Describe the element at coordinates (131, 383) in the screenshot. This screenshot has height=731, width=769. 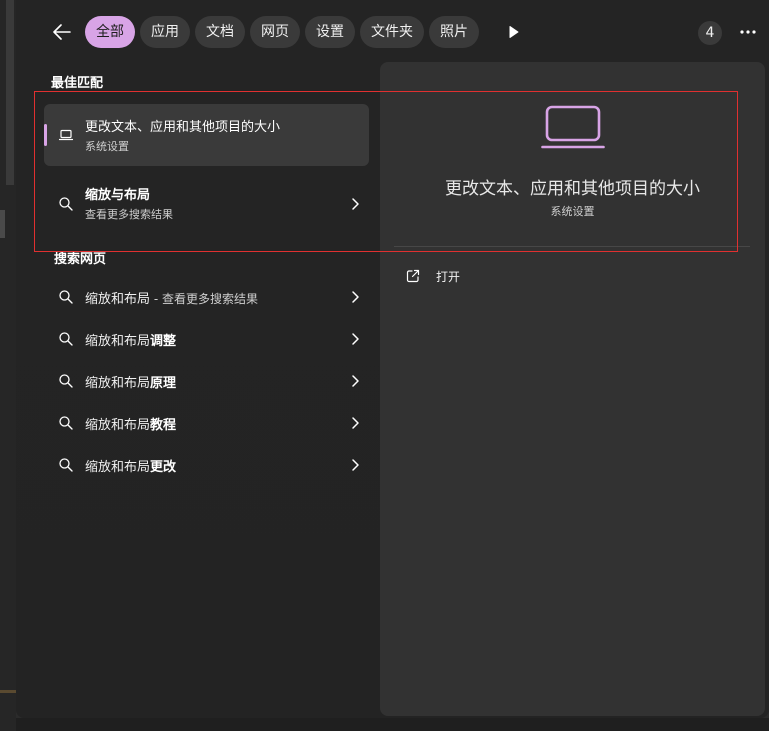
I see `web-search-label: 缩放和布局原理` at that location.